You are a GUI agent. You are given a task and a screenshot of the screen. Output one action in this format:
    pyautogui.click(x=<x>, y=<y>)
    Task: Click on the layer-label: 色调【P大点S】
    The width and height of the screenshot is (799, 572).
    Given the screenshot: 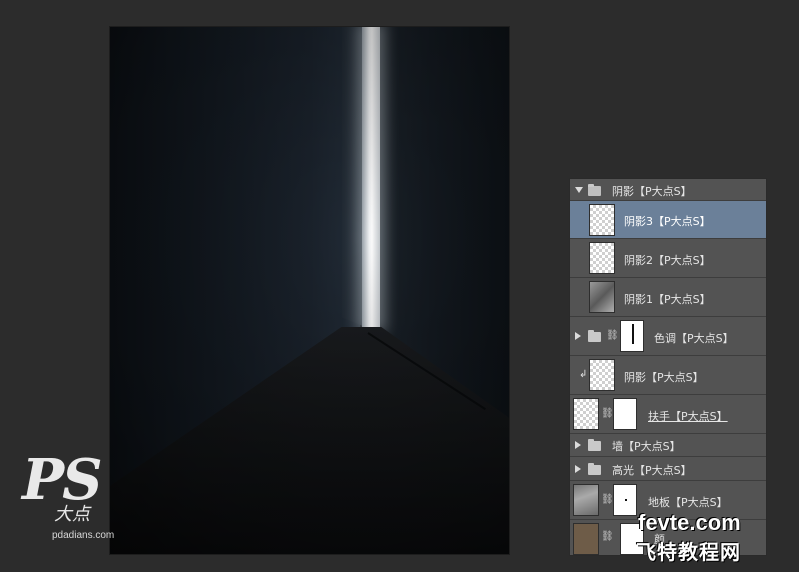 What is the action you would take?
    pyautogui.click(x=694, y=338)
    